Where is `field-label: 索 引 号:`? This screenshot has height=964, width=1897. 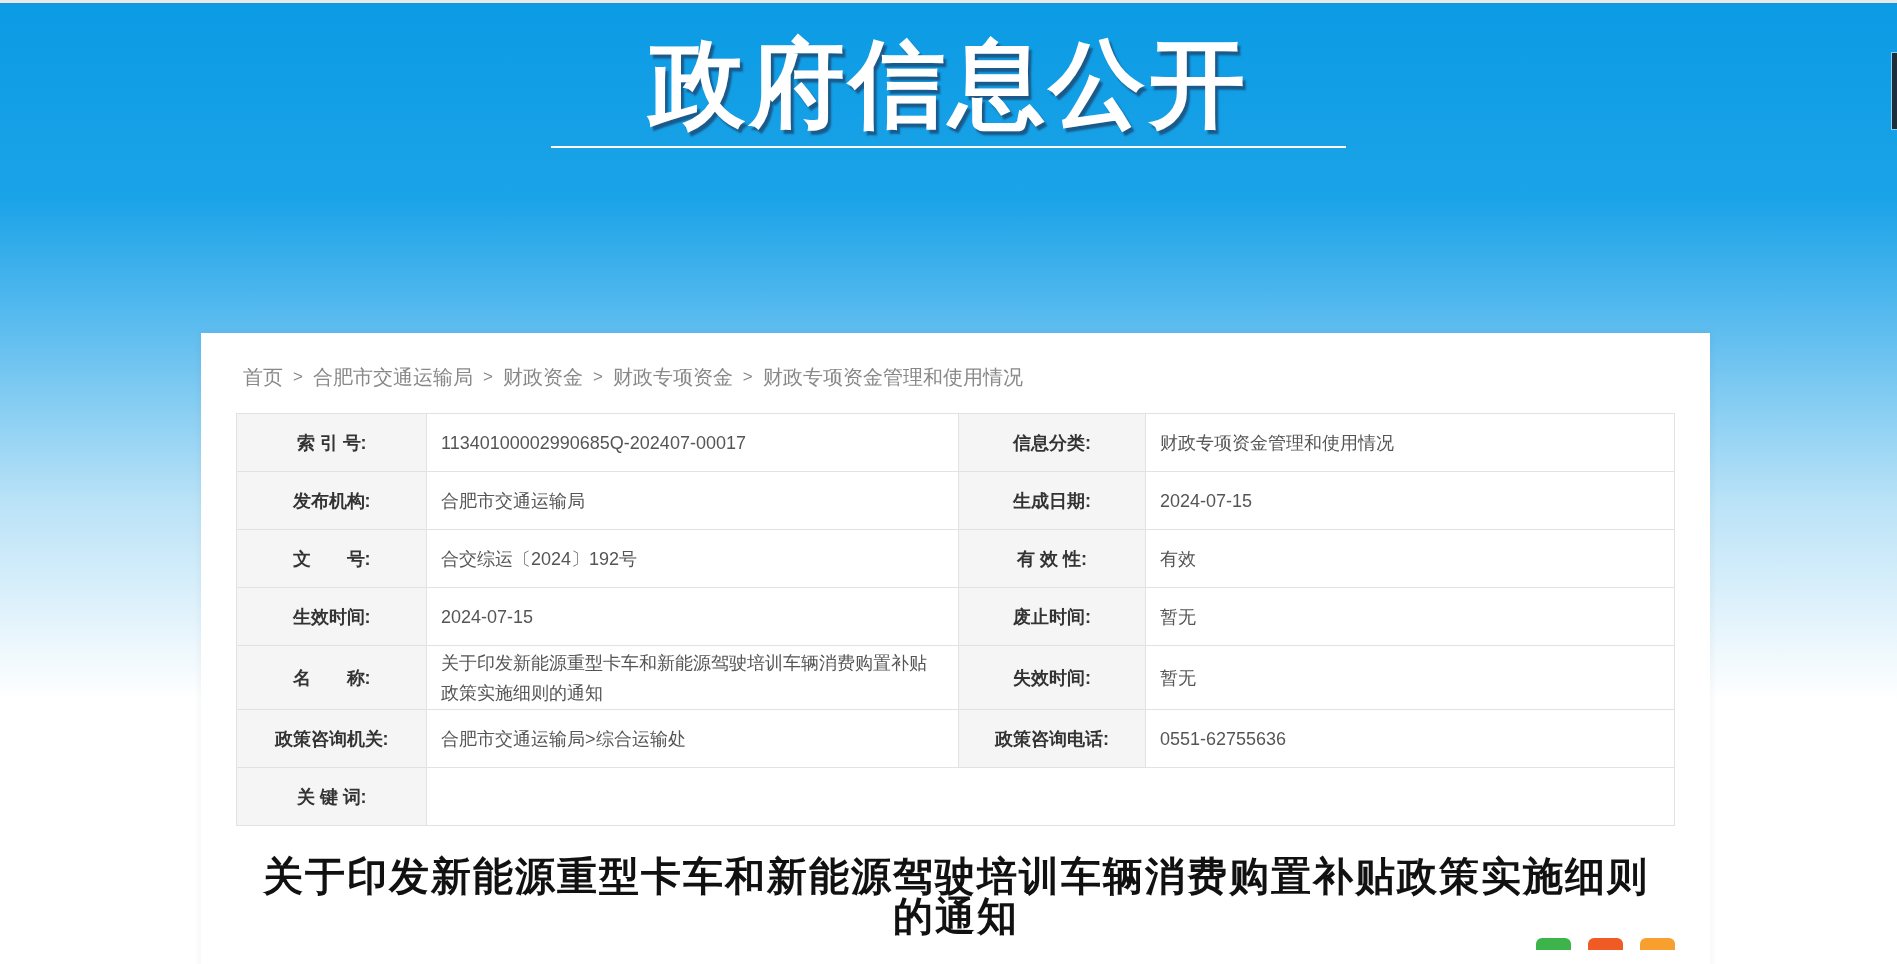
field-label: 索 引 号: is located at coordinates (331, 442).